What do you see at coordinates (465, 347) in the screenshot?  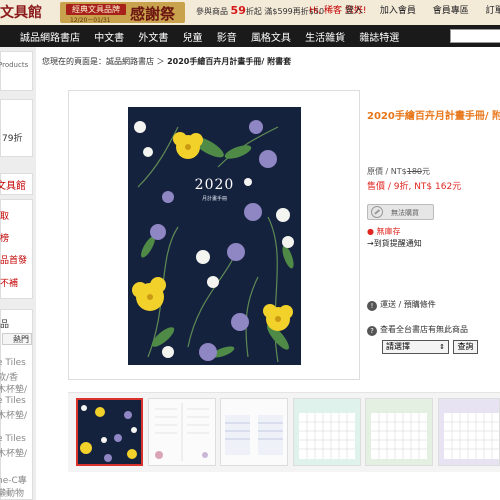 I see `query-button: 查詢` at bounding box center [465, 347].